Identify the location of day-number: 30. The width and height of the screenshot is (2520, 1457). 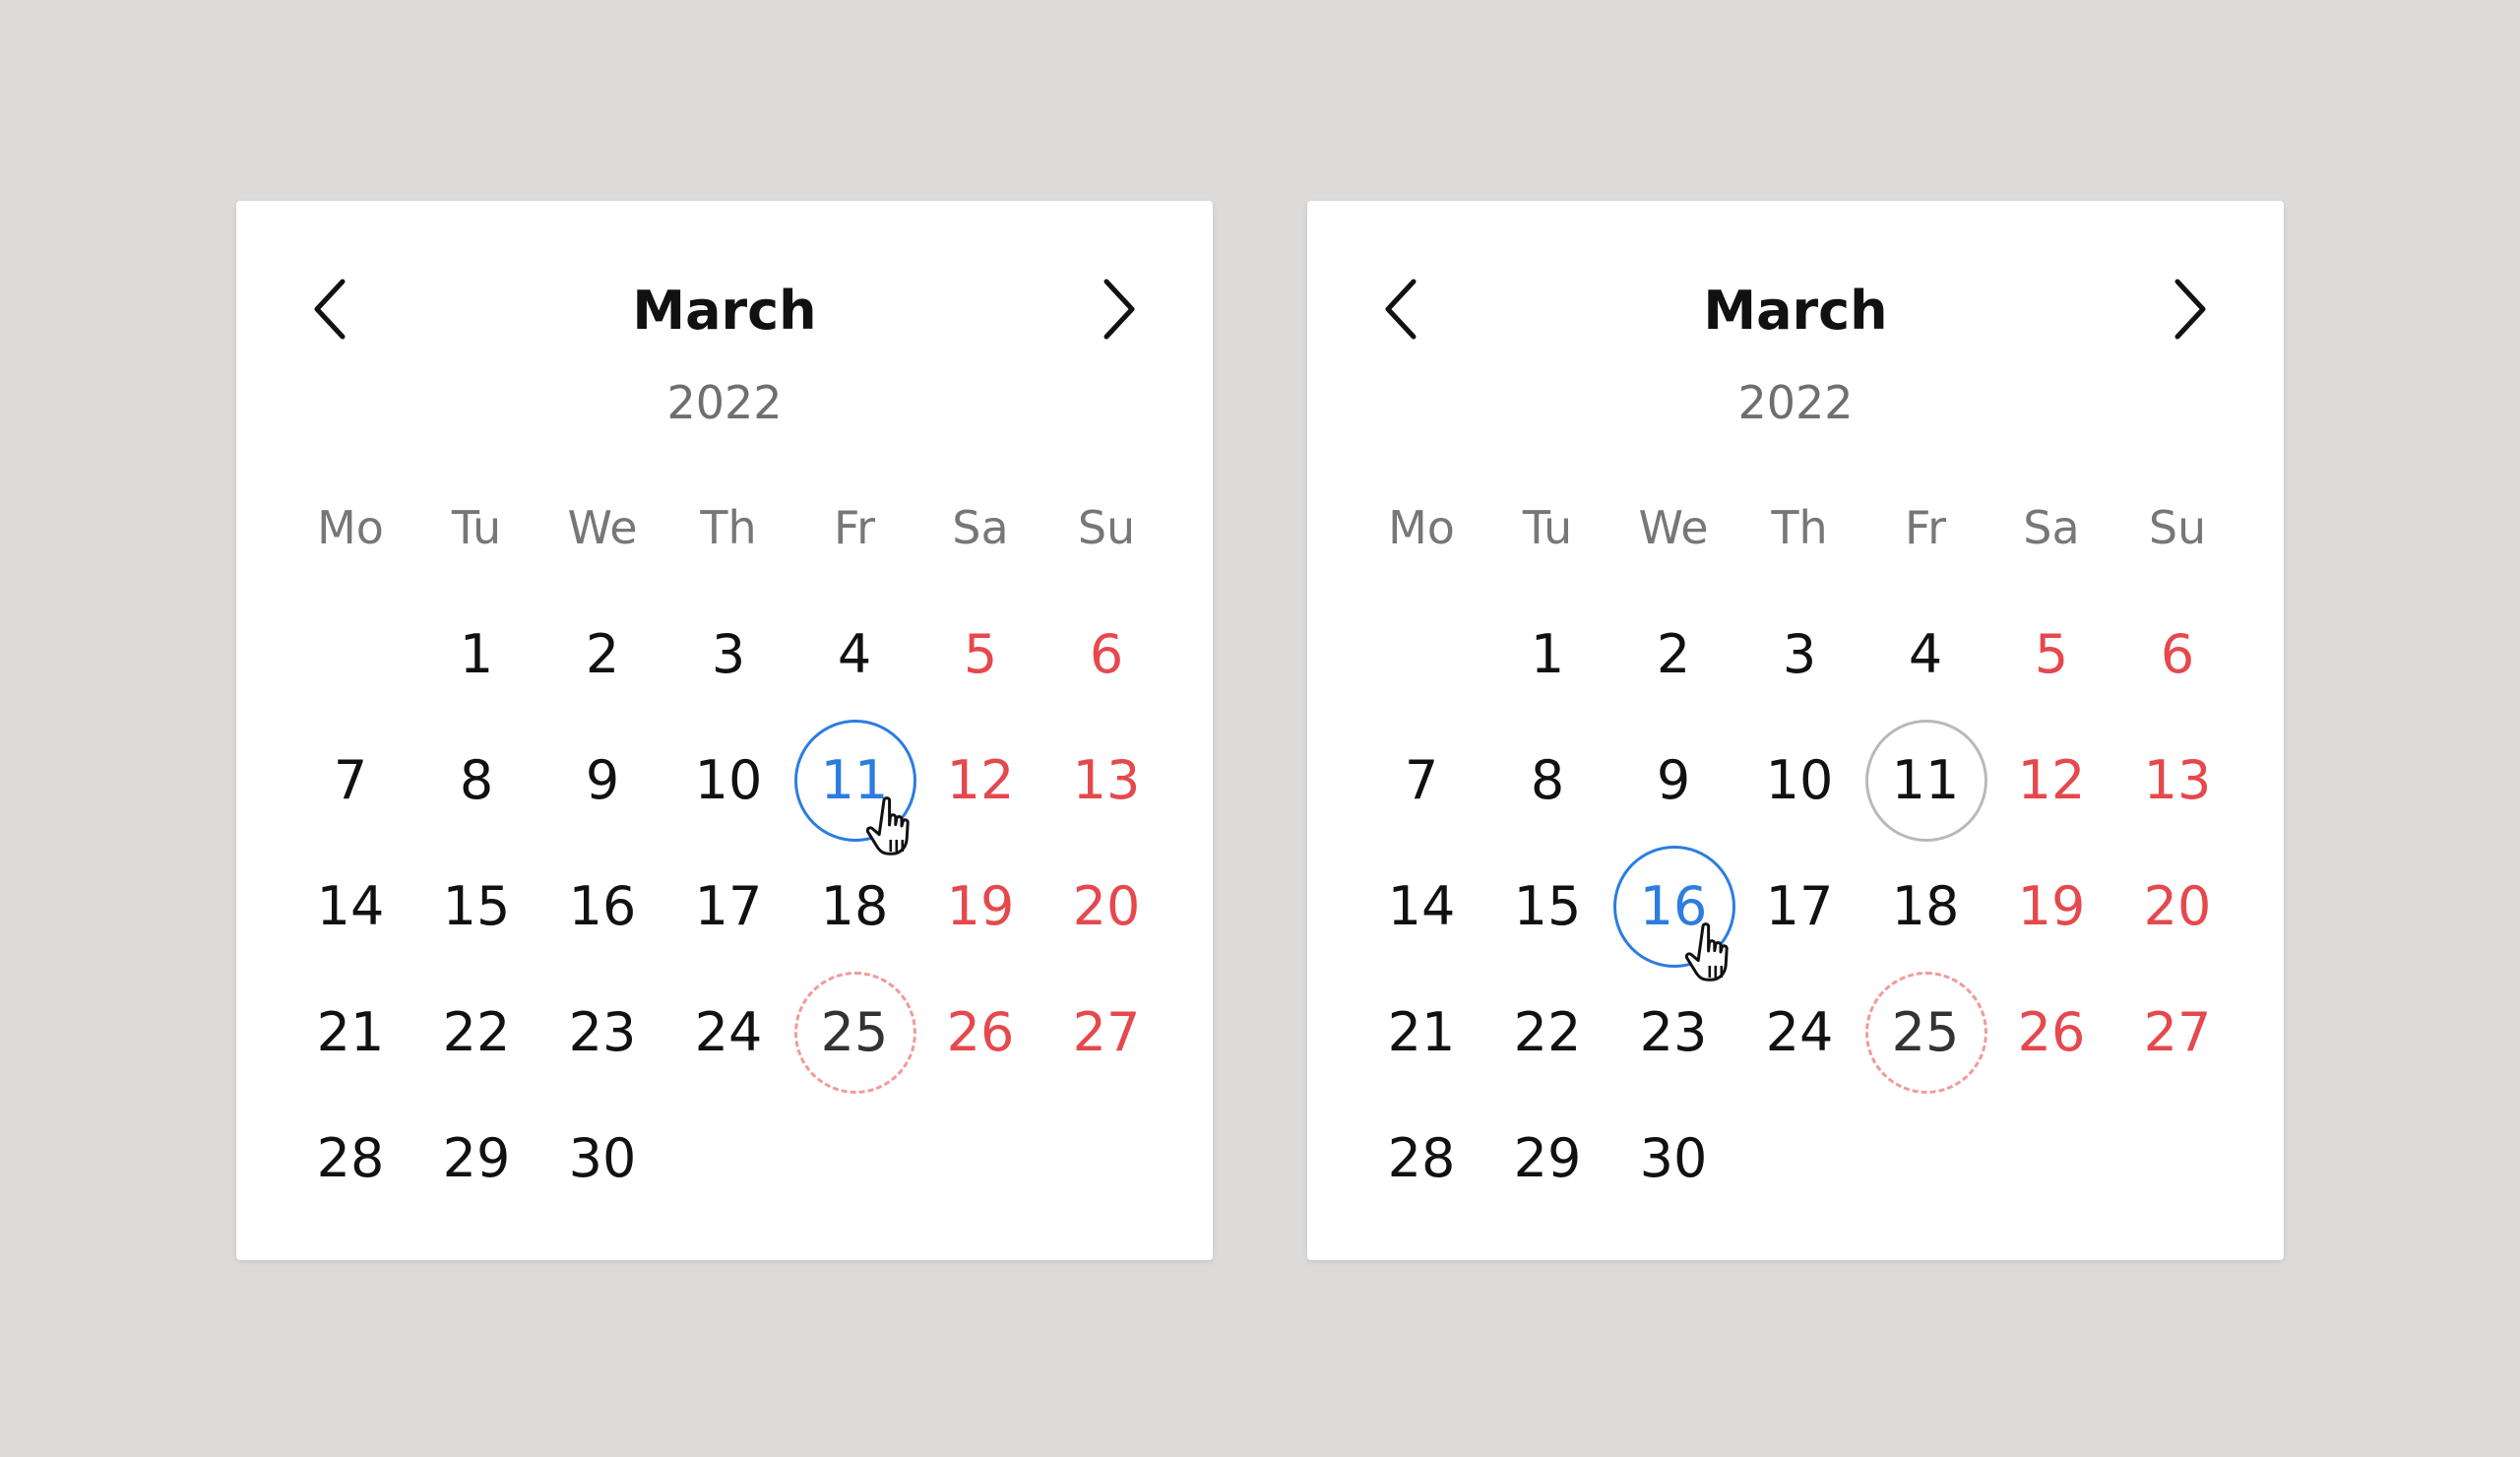
(602, 1157).